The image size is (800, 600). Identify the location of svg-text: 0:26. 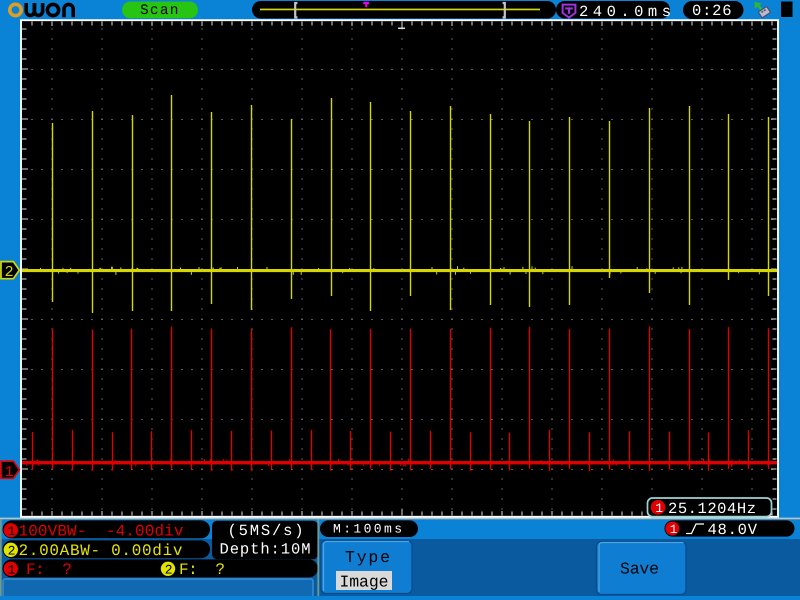
(712, 11).